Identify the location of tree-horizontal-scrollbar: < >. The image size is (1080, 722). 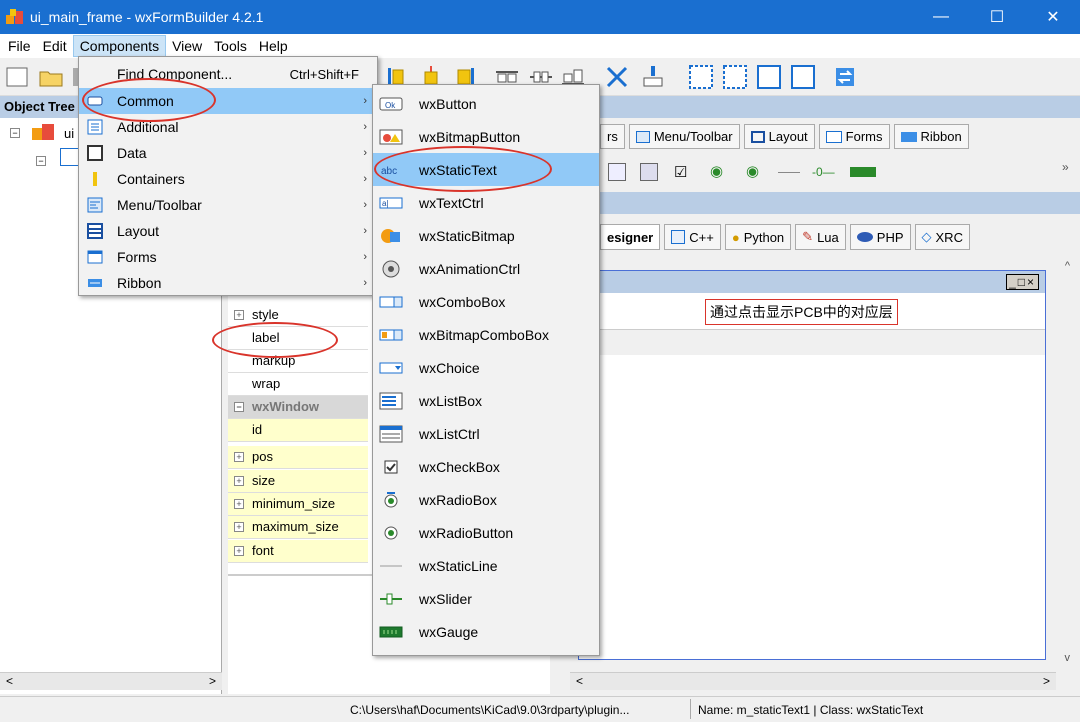
(111, 681).